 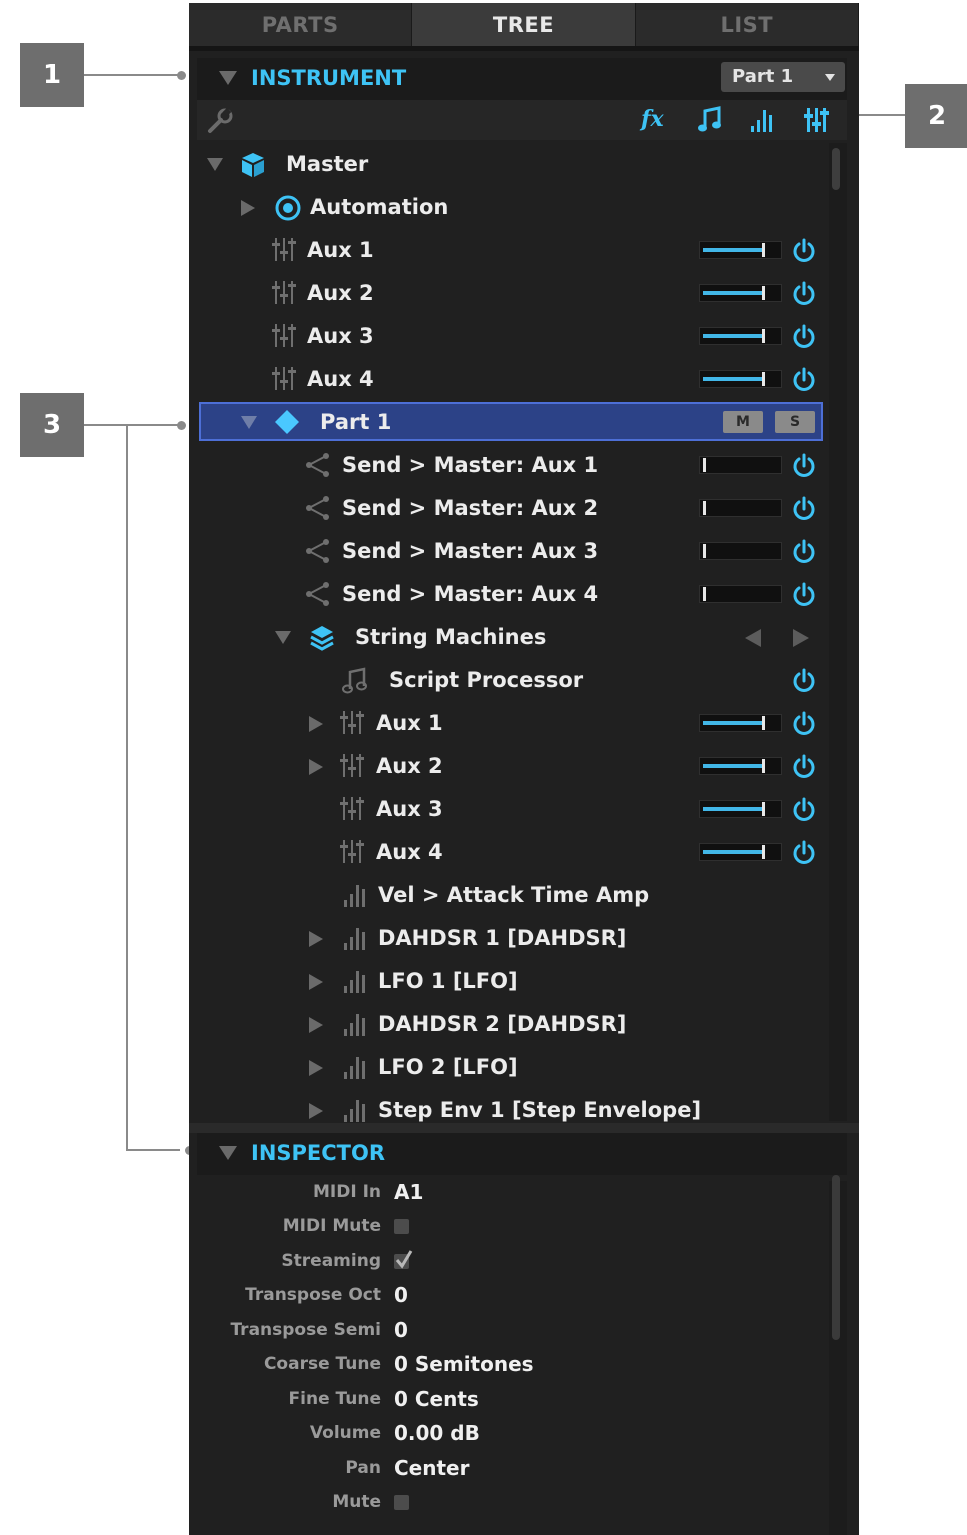 I want to click on property-value: 0 Semitones, so click(x=464, y=1364).